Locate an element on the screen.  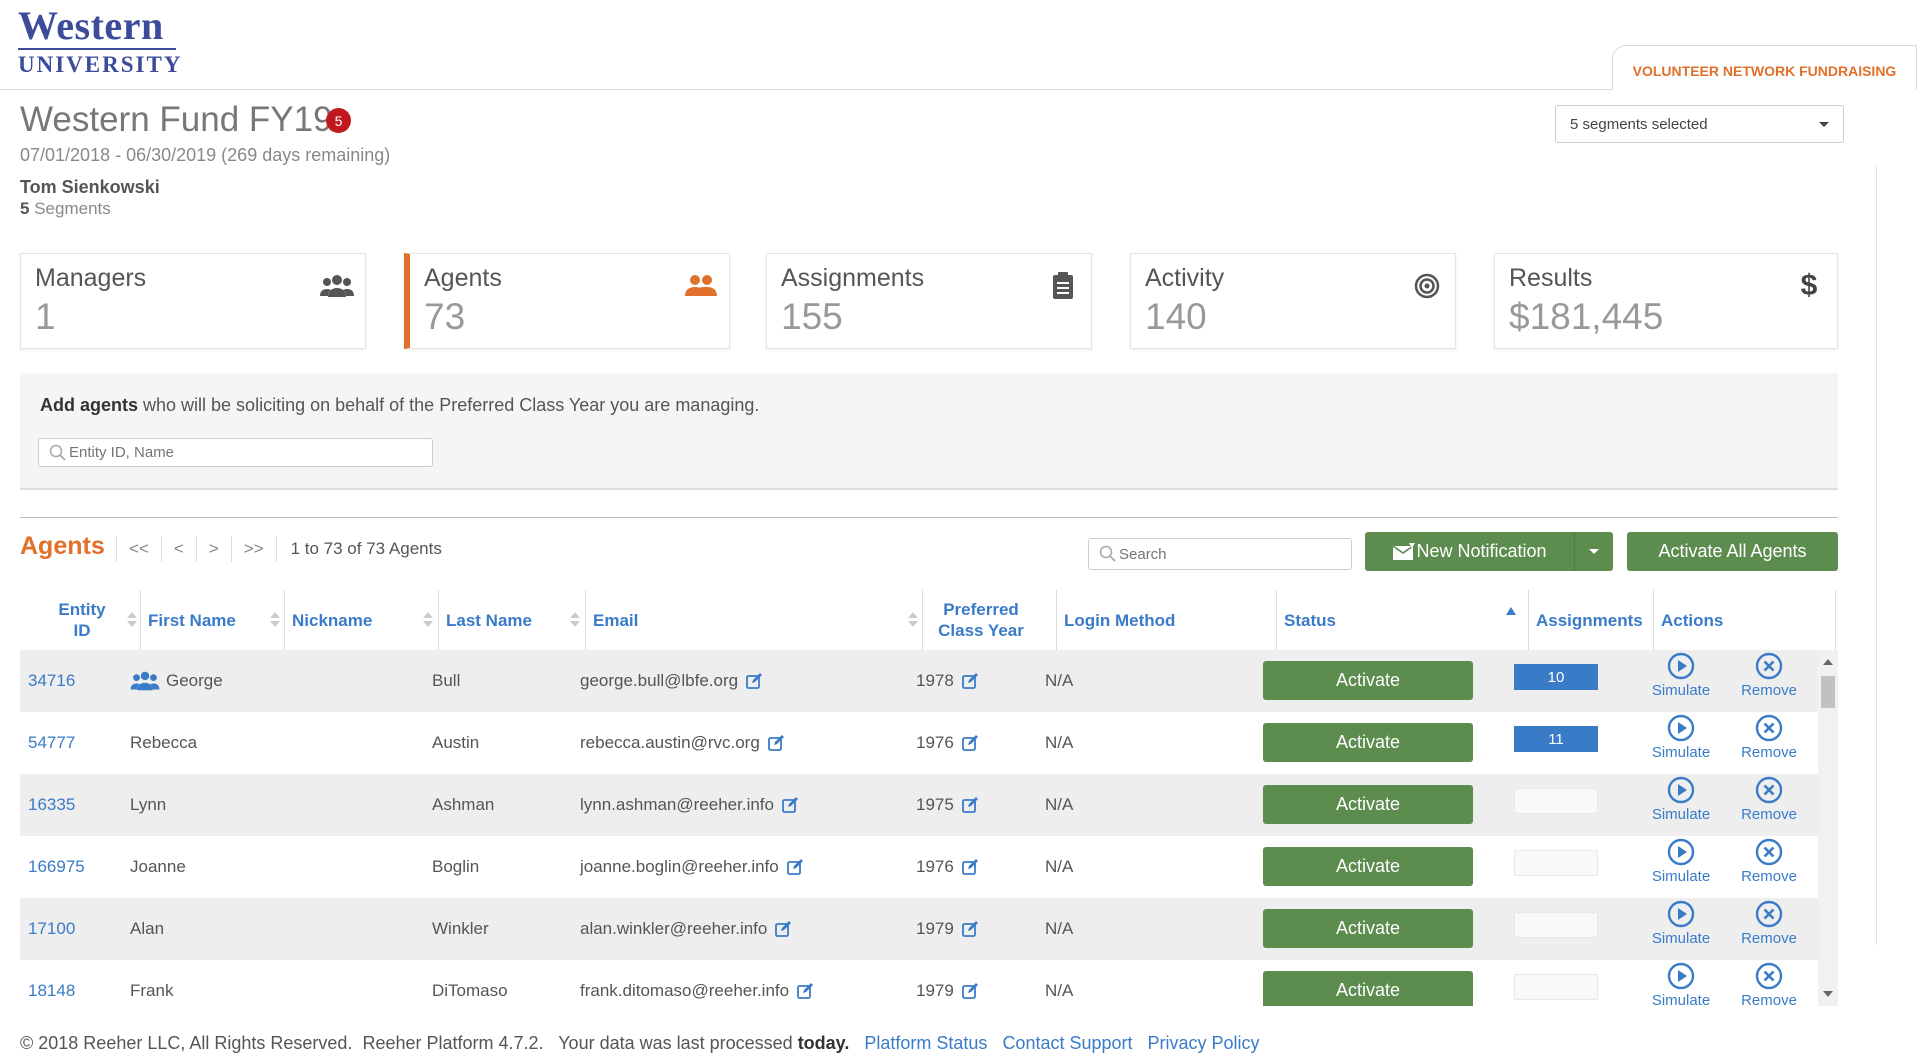
first-page-button: << is located at coordinates (138, 549).